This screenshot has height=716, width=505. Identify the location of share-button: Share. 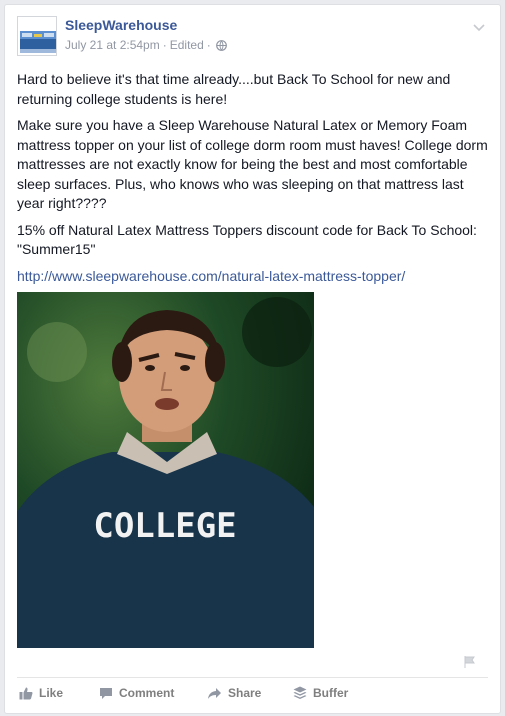
(234, 693).